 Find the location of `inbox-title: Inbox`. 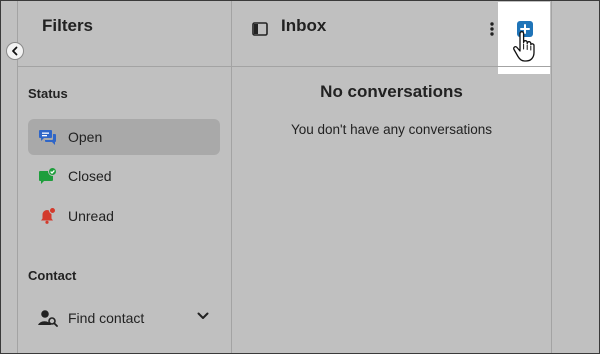

inbox-title: Inbox is located at coordinates (304, 25).